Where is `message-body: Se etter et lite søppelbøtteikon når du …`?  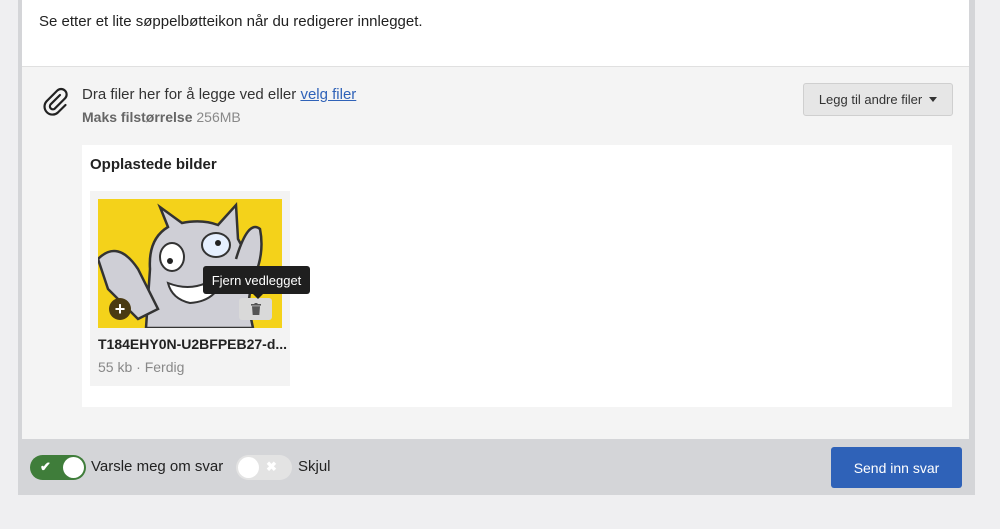
message-body: Se etter et lite søppelbøtteikon når du … is located at coordinates (495, 33).